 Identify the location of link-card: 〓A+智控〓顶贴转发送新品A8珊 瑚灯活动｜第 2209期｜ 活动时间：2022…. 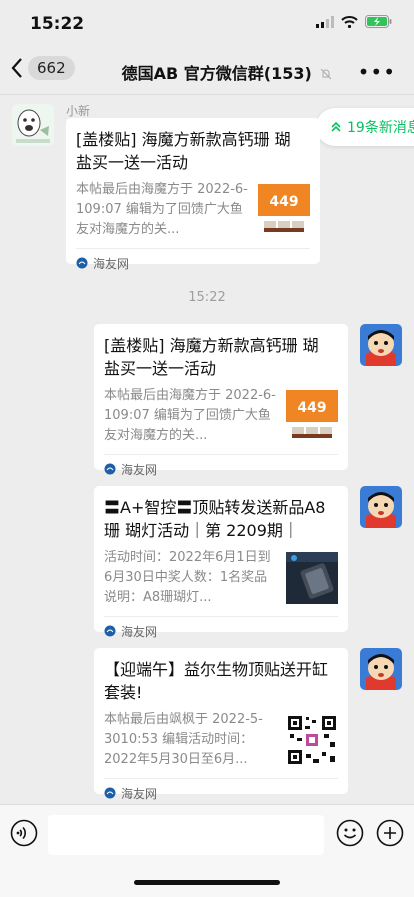
(221, 562).